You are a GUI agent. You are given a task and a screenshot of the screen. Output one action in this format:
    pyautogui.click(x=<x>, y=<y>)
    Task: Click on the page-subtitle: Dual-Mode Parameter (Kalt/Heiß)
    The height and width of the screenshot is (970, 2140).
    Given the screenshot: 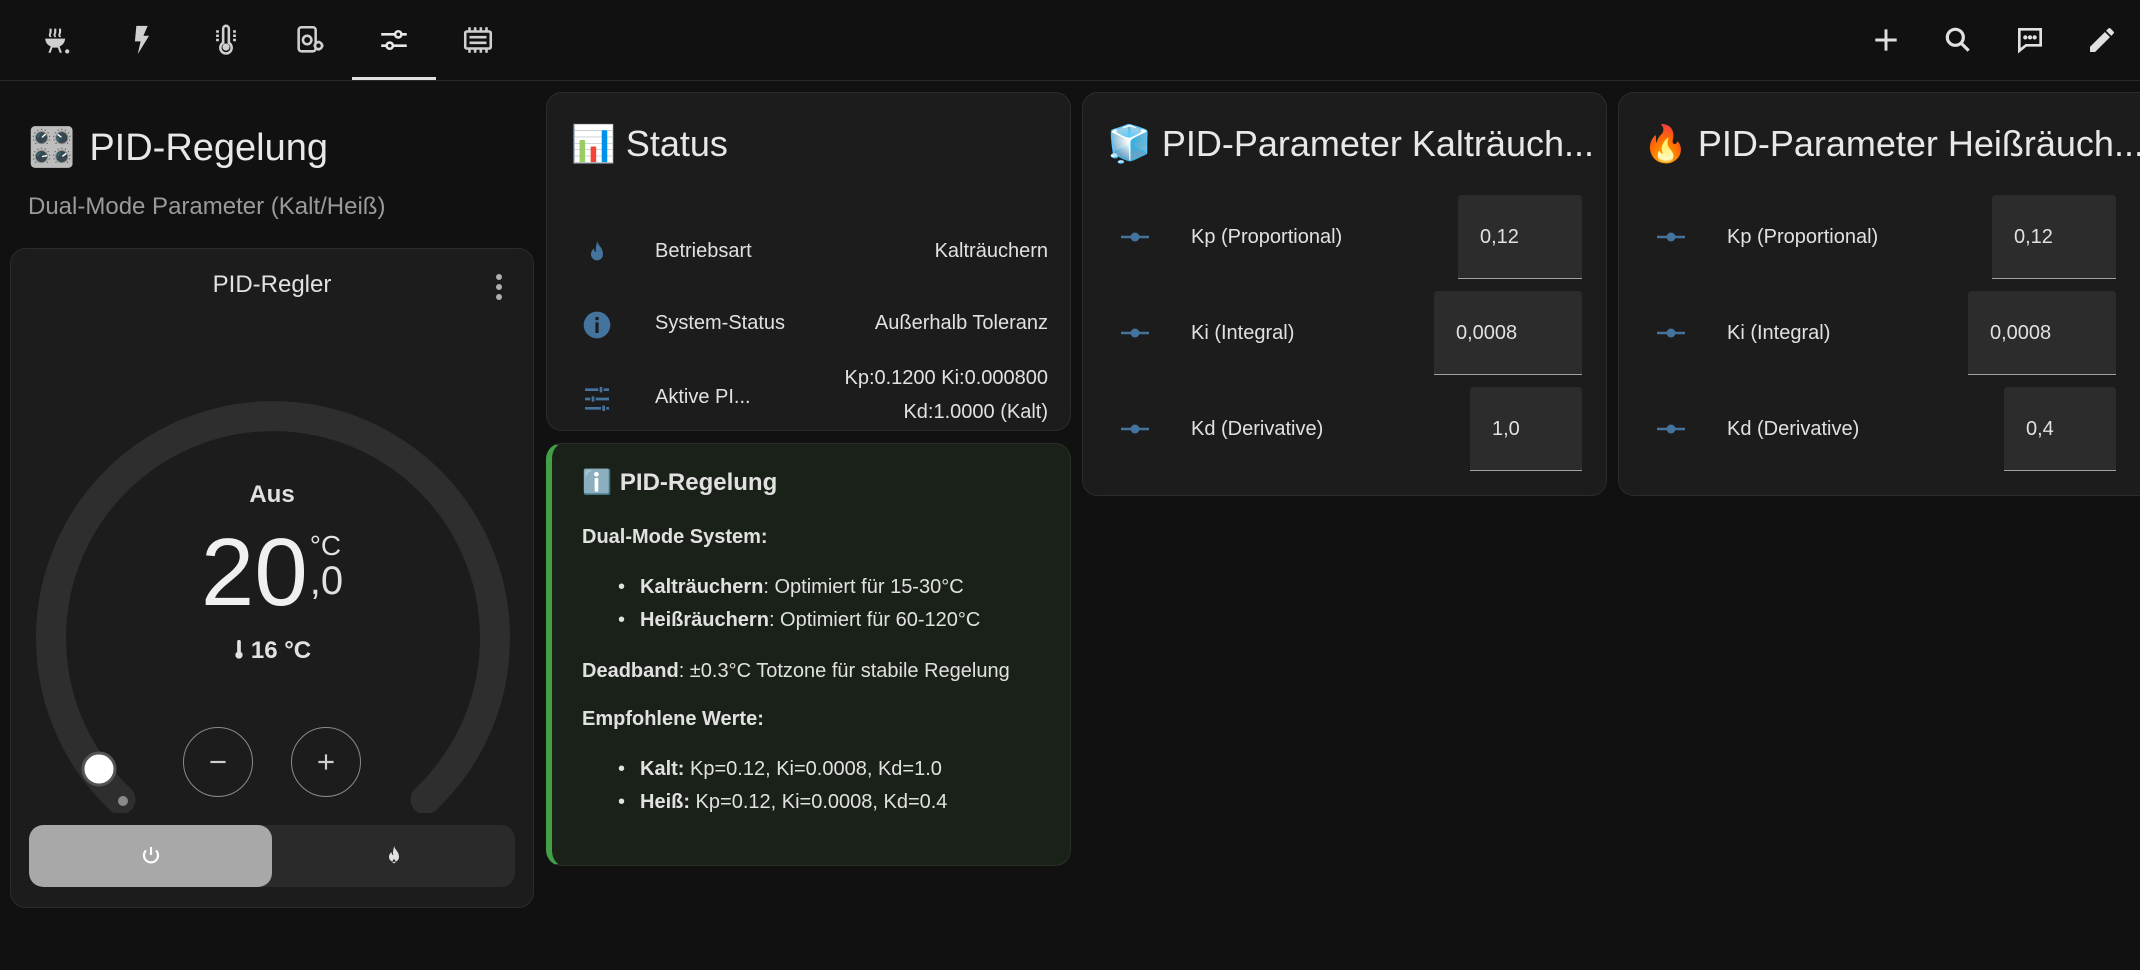 What is the action you would take?
    pyautogui.click(x=207, y=206)
    